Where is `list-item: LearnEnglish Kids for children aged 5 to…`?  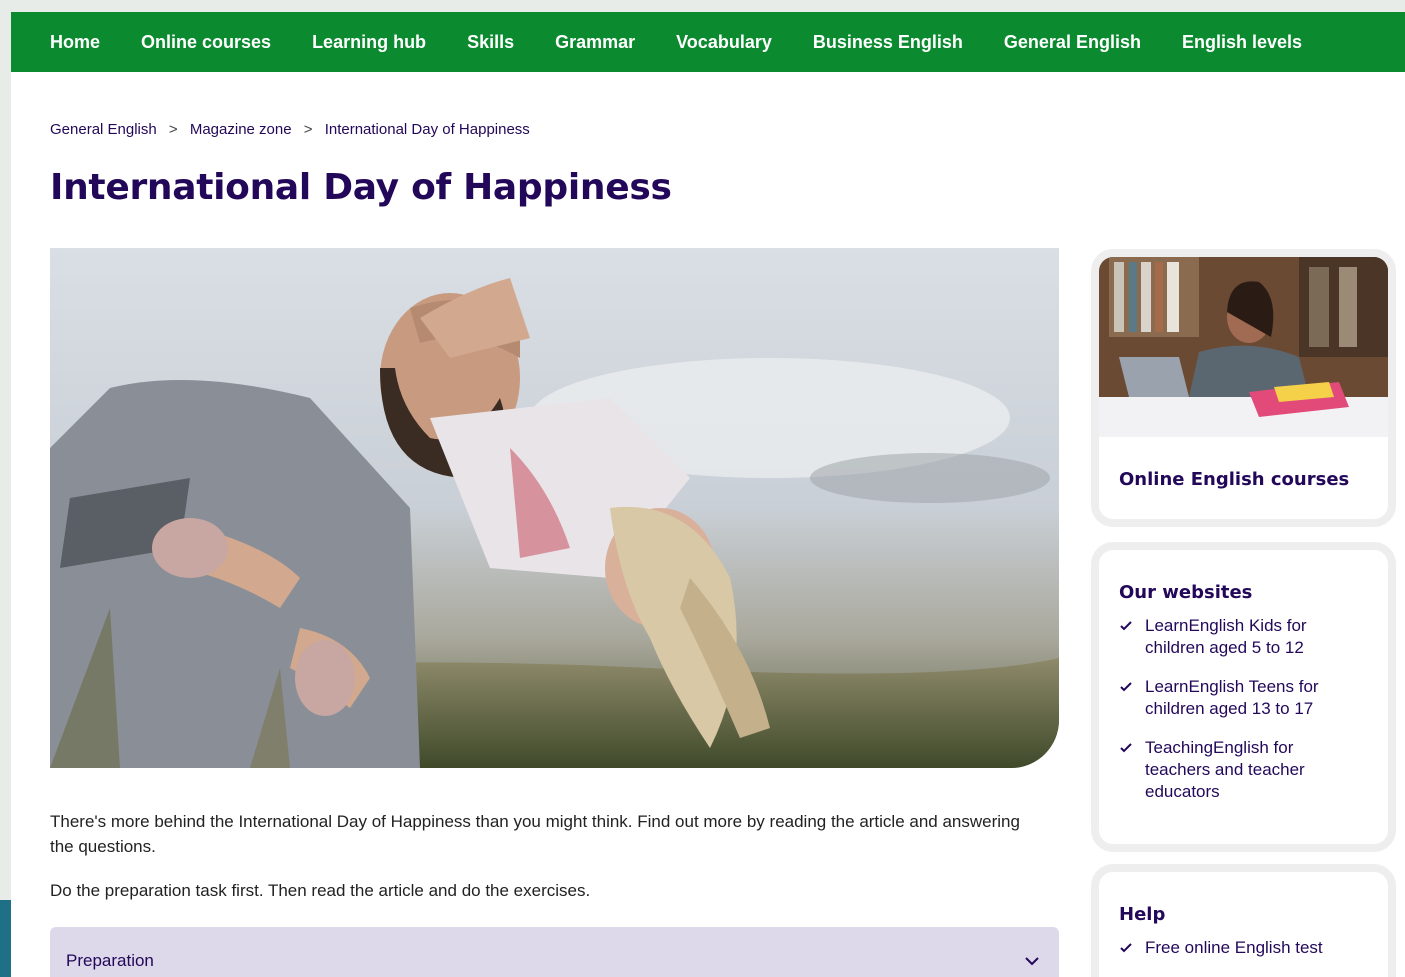 list-item: LearnEnglish Kids for children aged 5 to… is located at coordinates (1253, 637).